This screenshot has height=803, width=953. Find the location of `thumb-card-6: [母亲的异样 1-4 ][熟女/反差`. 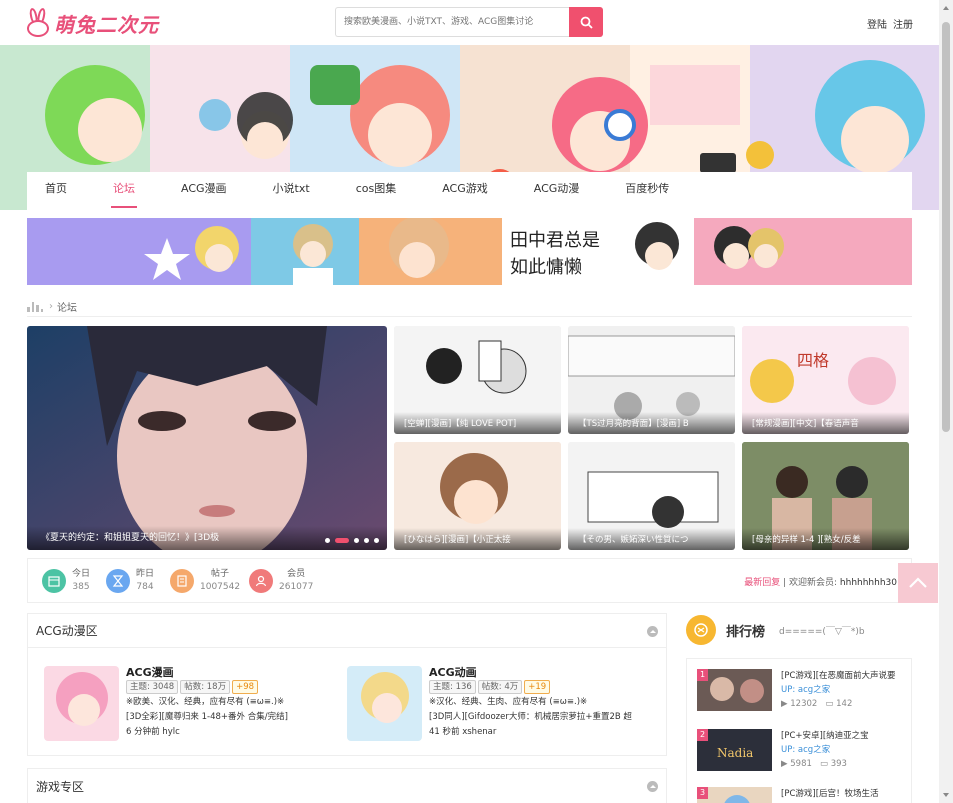

thumb-card-6: [母亲的异样 1-4 ][熟女/反差 is located at coordinates (825, 496).